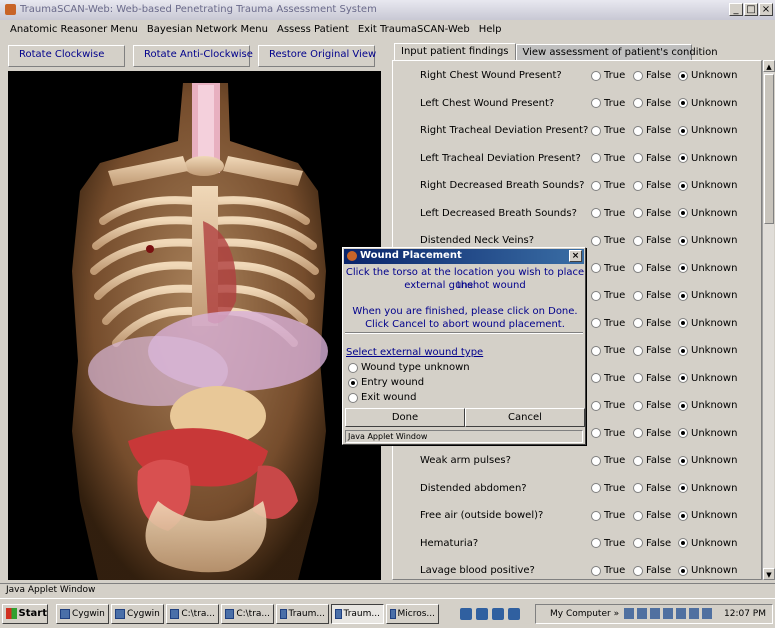  I want to click on rotate-anticlockwise-button: Rotate Anti-Clockwise, so click(193, 56).